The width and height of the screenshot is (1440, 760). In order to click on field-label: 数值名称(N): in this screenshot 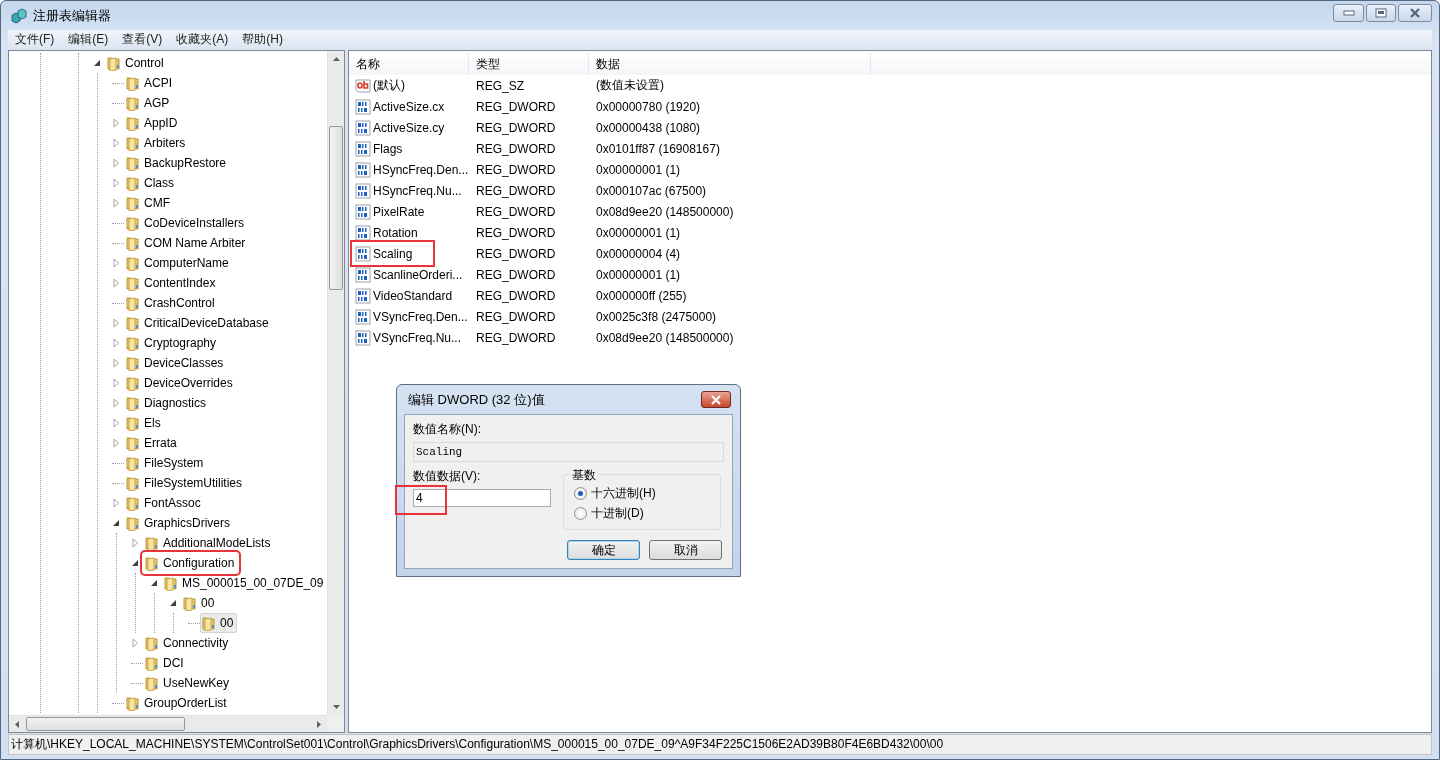, I will do `click(447, 429)`.